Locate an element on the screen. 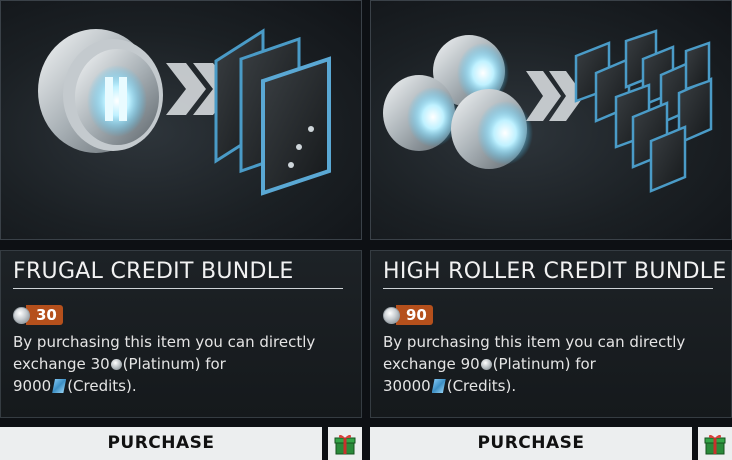 The width and height of the screenshot is (732, 460). platinum-coin-icon is located at coordinates (100, 91).